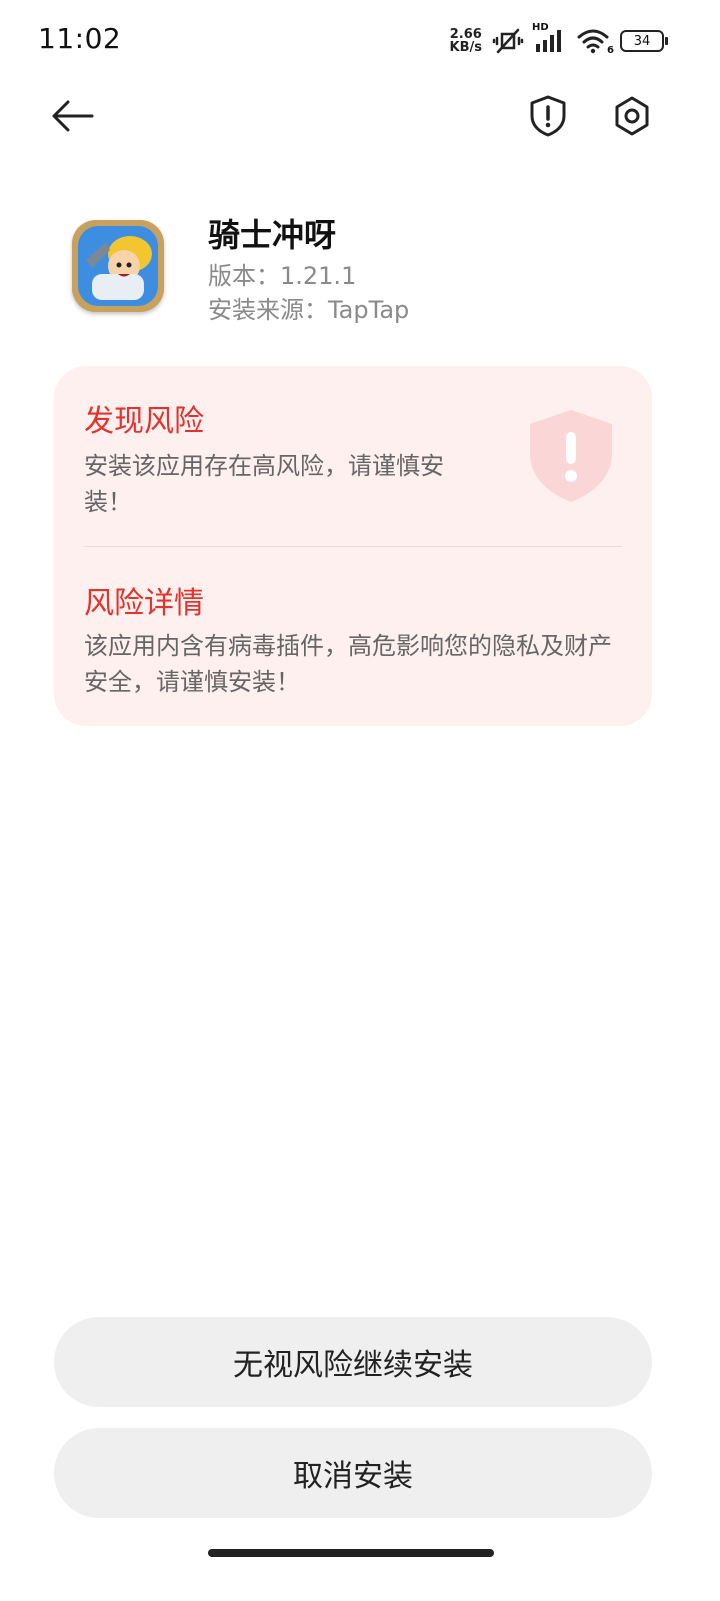 This screenshot has width=720, height=1601. I want to click on back-arrow-icon, so click(72, 118).